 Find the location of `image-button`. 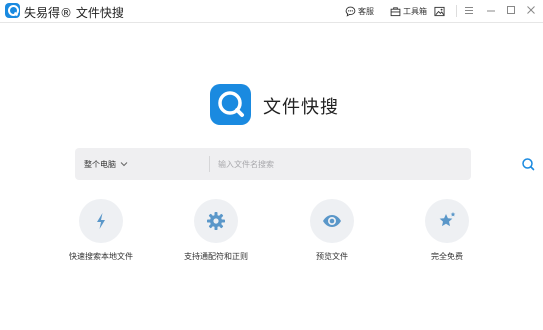

image-button is located at coordinates (440, 11).